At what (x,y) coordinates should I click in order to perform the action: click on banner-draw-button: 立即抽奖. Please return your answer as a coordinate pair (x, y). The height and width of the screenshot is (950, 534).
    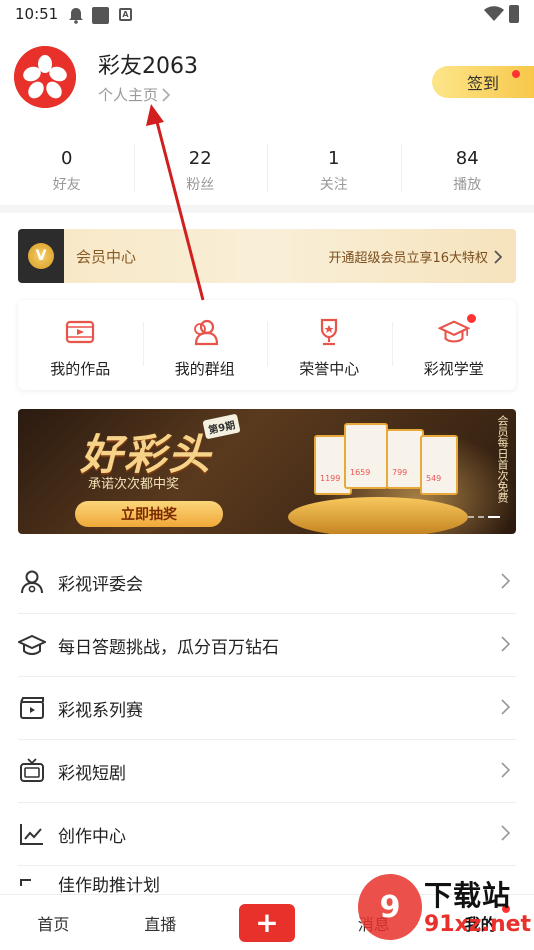
    Looking at the image, I should click on (149, 514).